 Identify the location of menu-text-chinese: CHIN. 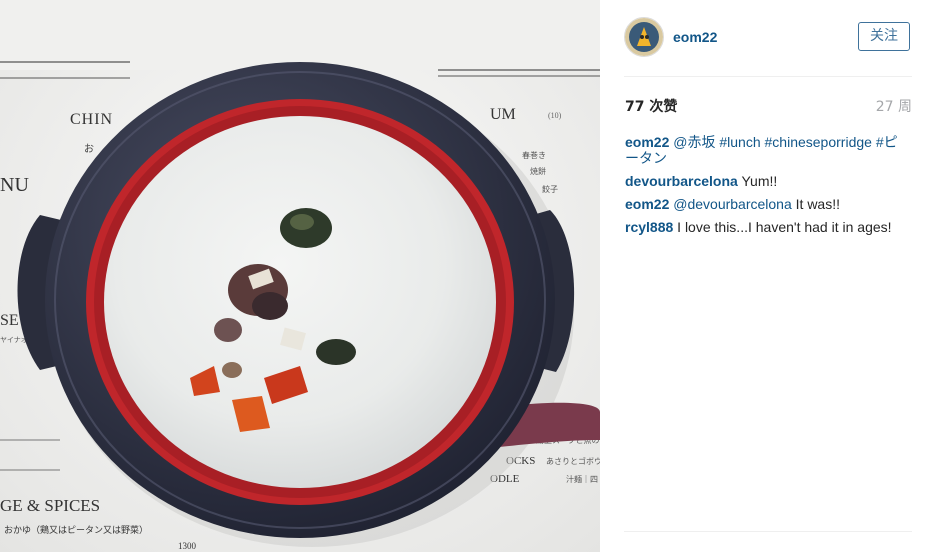
(91, 119).